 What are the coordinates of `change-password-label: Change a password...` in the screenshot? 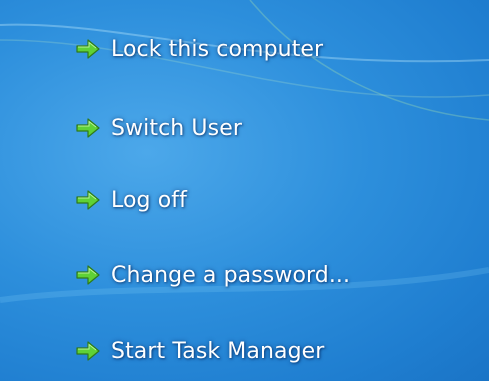 It's located at (231, 275).